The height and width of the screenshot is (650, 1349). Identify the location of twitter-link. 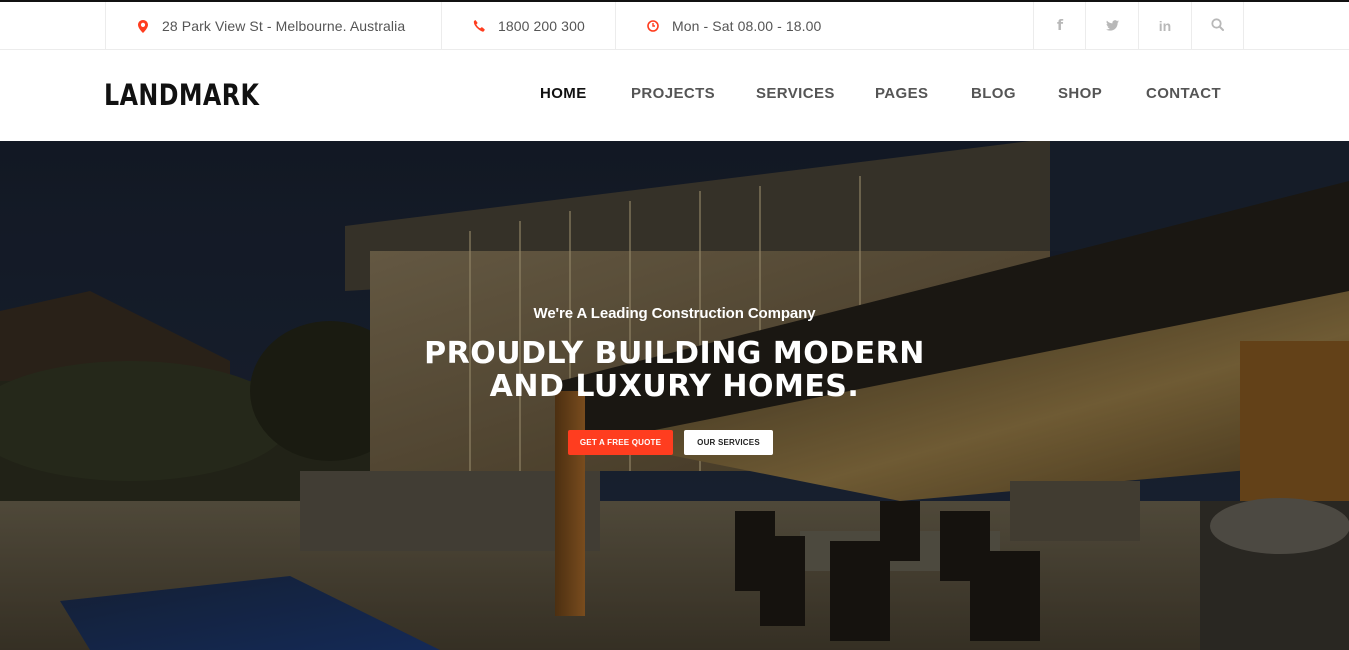
(1111, 26).